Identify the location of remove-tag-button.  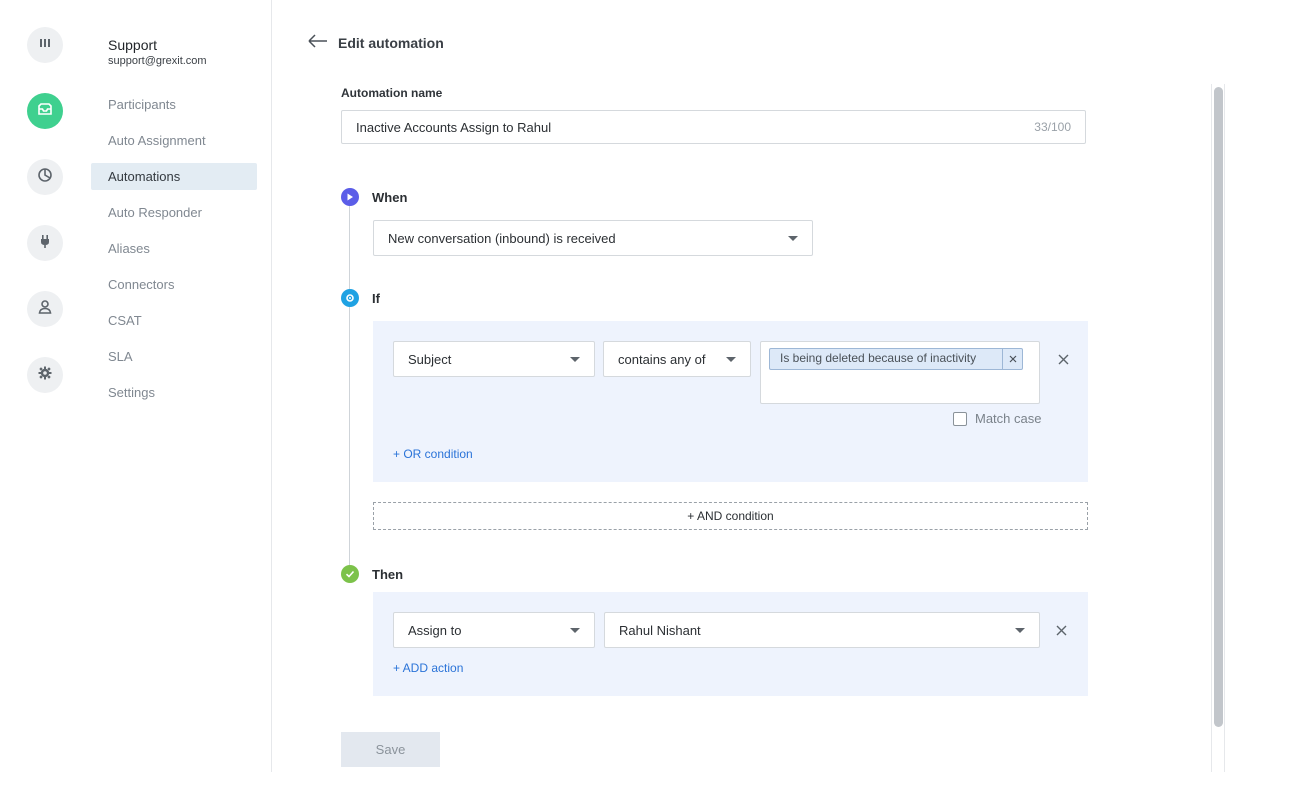
(1012, 359).